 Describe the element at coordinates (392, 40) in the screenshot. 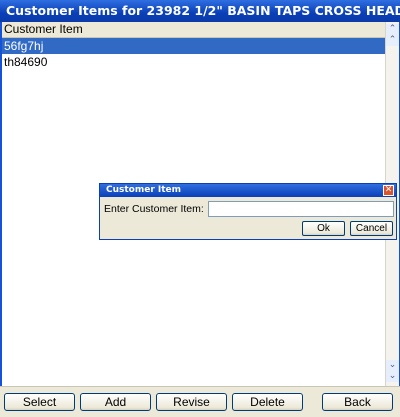

I see `scroll-up-icon: ⌃` at that location.